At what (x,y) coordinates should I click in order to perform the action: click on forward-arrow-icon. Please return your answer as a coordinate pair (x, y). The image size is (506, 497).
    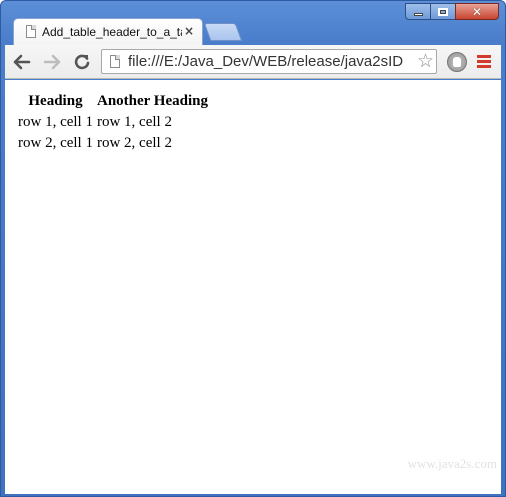
    Looking at the image, I should click on (52, 62).